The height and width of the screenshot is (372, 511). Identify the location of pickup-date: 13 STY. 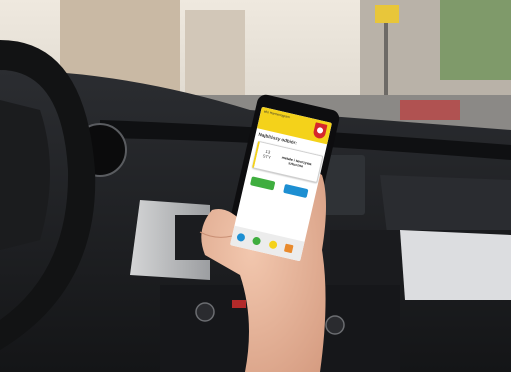
(267, 154).